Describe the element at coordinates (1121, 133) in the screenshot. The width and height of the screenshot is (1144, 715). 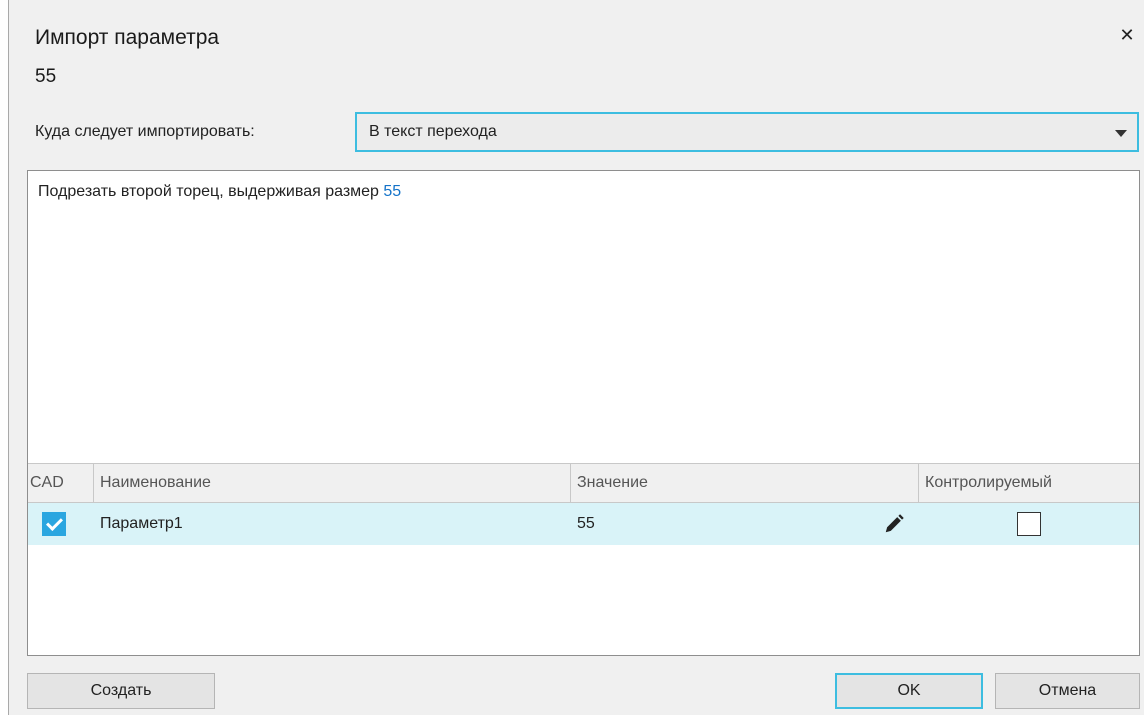
I see `chevron-down-icon` at that location.